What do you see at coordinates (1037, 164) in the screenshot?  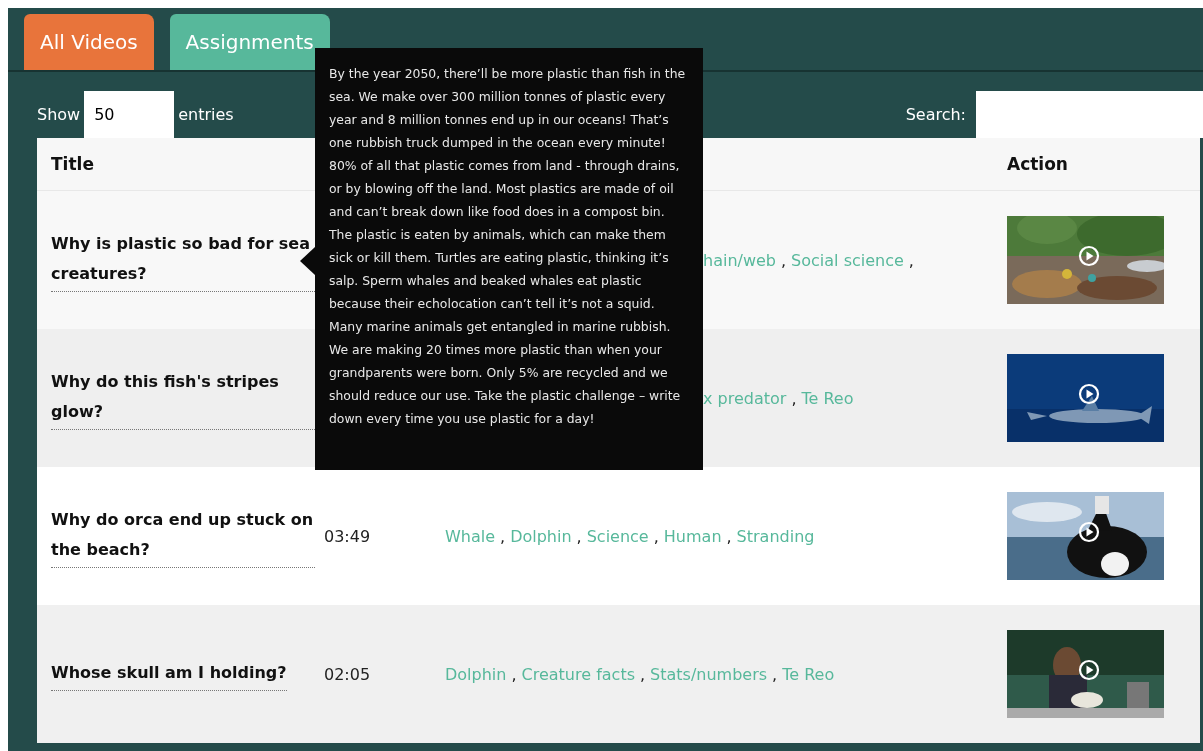 I see `column-header: Action` at bounding box center [1037, 164].